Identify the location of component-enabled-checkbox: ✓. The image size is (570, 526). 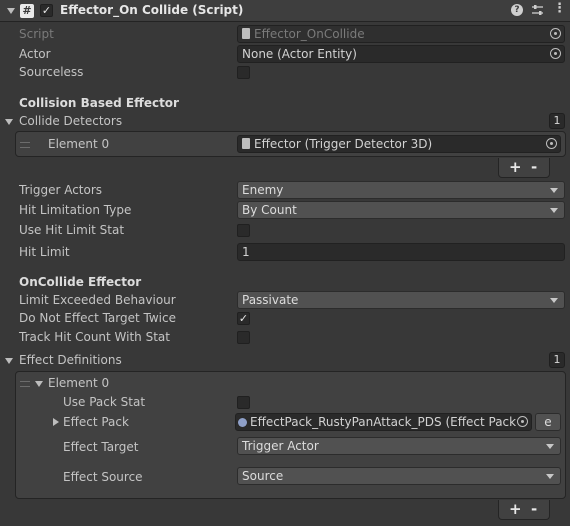
(46, 10).